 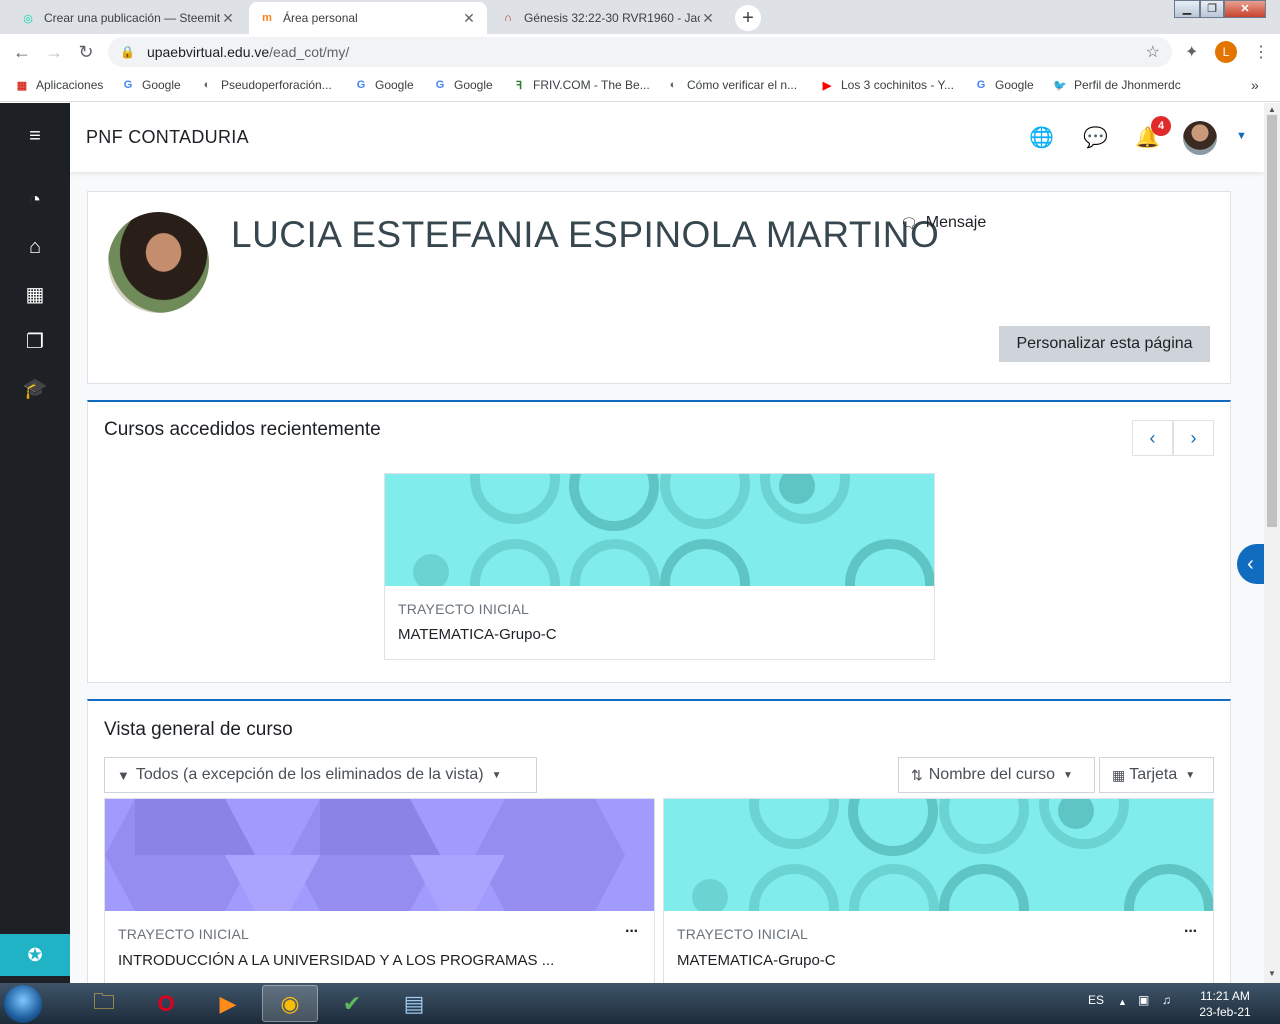 I want to click on block-title: Vista general de curso, so click(x=198, y=729).